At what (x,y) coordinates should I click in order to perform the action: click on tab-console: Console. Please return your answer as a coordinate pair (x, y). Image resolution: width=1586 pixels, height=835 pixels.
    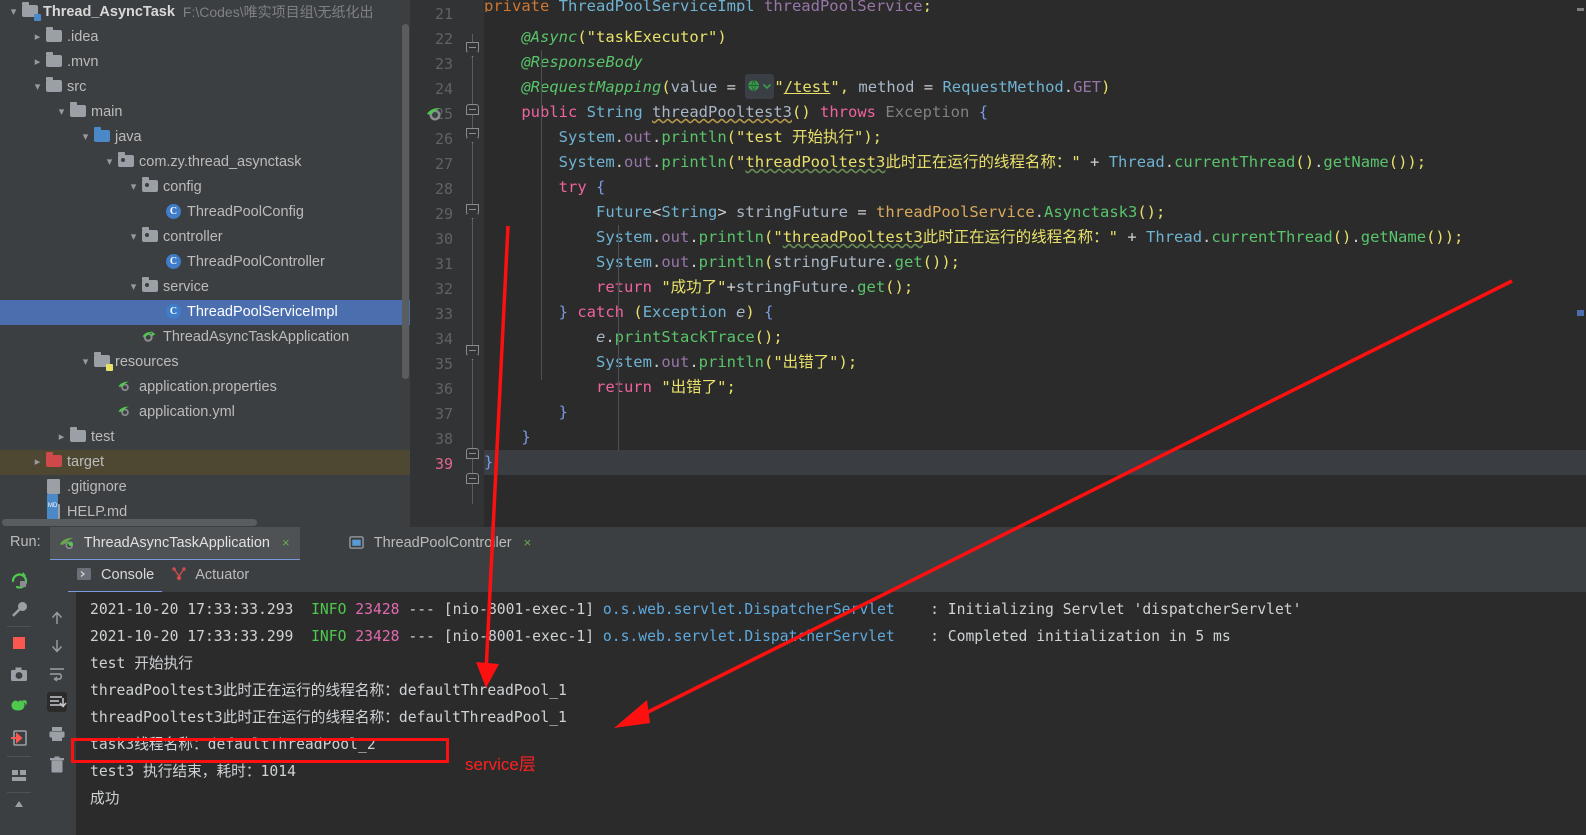
    Looking at the image, I should click on (115, 576).